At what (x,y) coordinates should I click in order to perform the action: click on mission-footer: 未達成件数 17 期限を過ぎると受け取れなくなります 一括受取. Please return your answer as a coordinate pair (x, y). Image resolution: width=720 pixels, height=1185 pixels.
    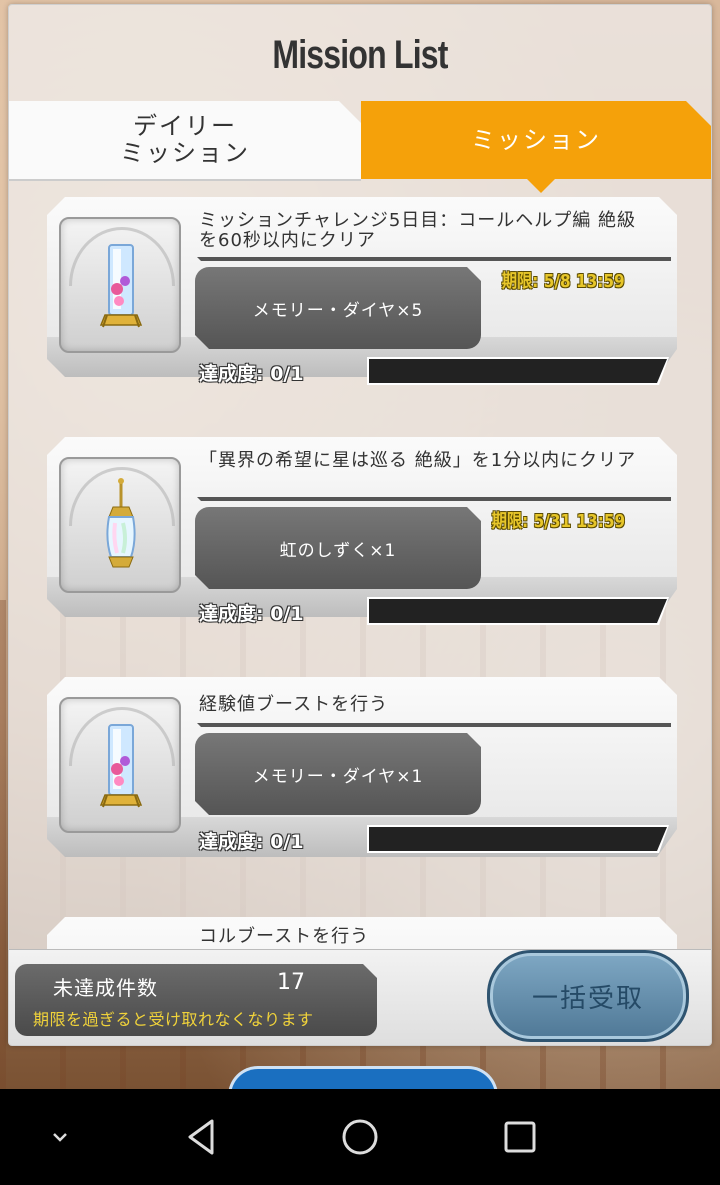
    Looking at the image, I should click on (360, 997).